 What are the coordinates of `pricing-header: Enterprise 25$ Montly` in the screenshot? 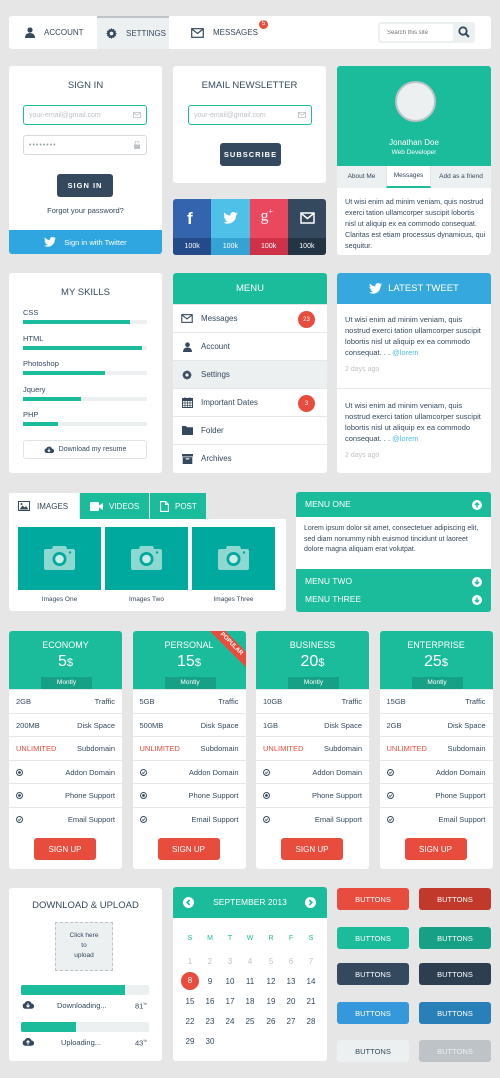 It's located at (436, 660).